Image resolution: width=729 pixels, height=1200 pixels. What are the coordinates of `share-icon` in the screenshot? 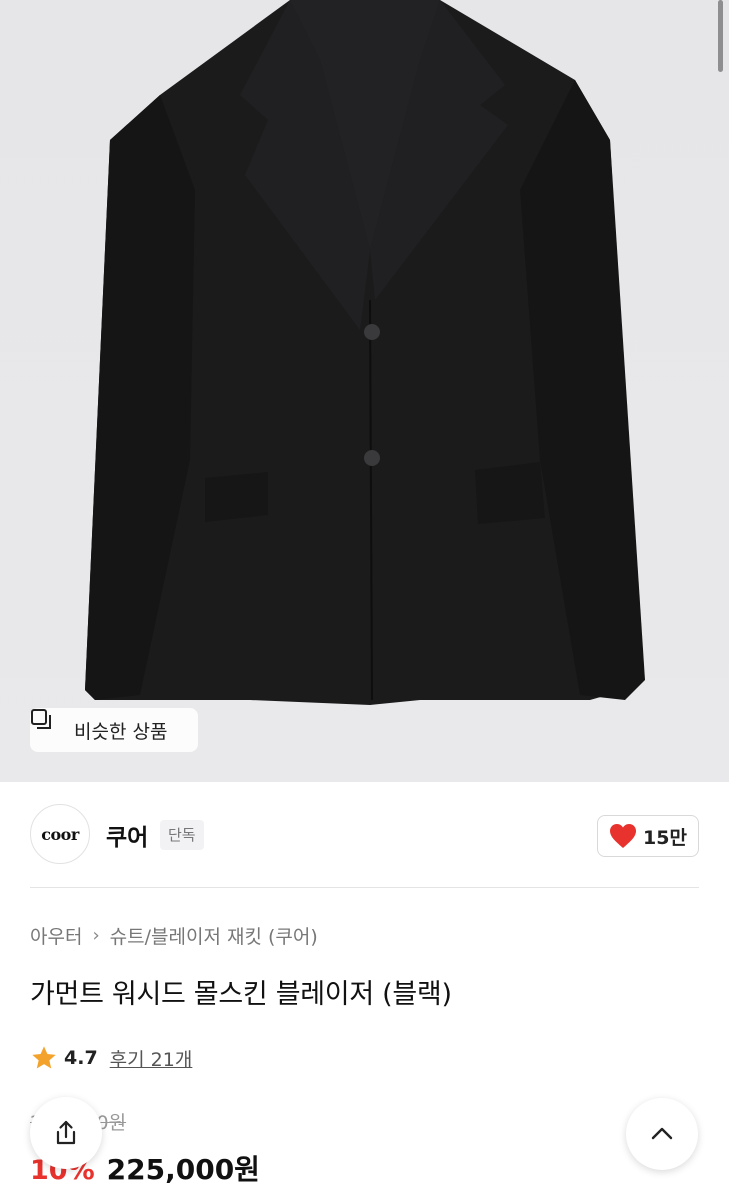 It's located at (66, 1132).